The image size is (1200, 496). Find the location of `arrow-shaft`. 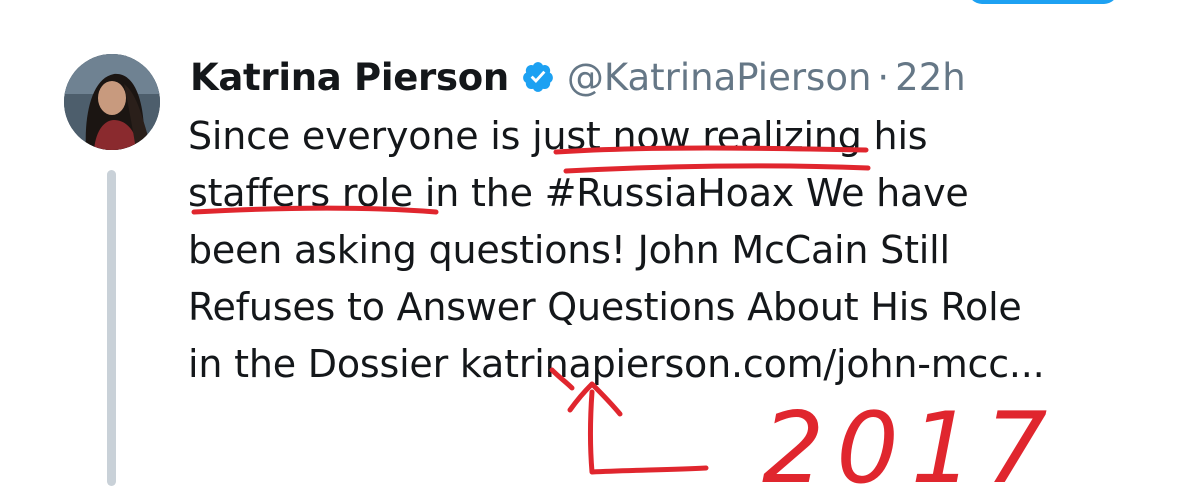

arrow-shaft is located at coordinates (648, 432).